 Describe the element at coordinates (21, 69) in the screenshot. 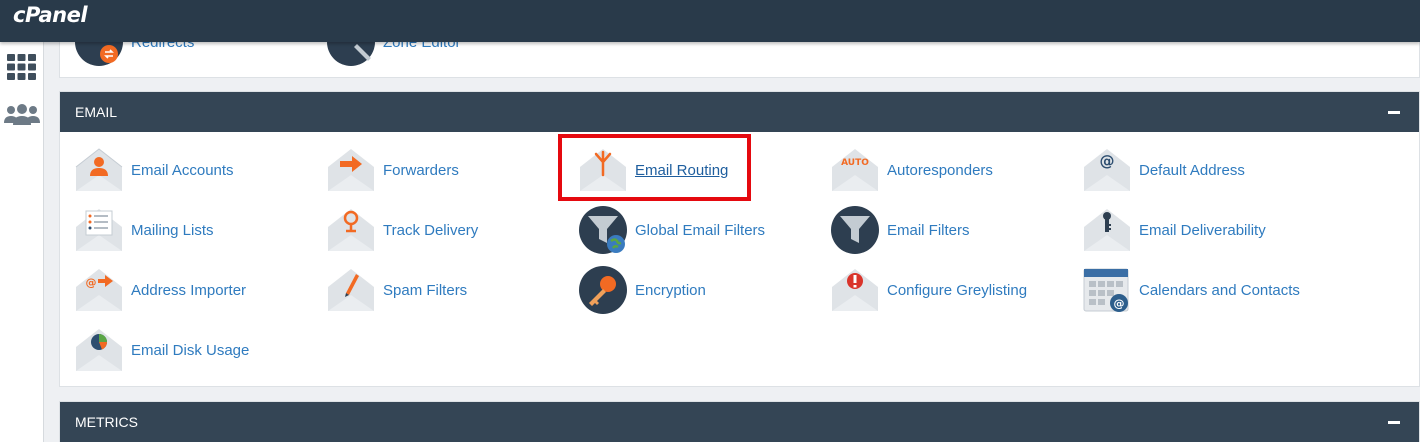

I see `grid-icon` at that location.